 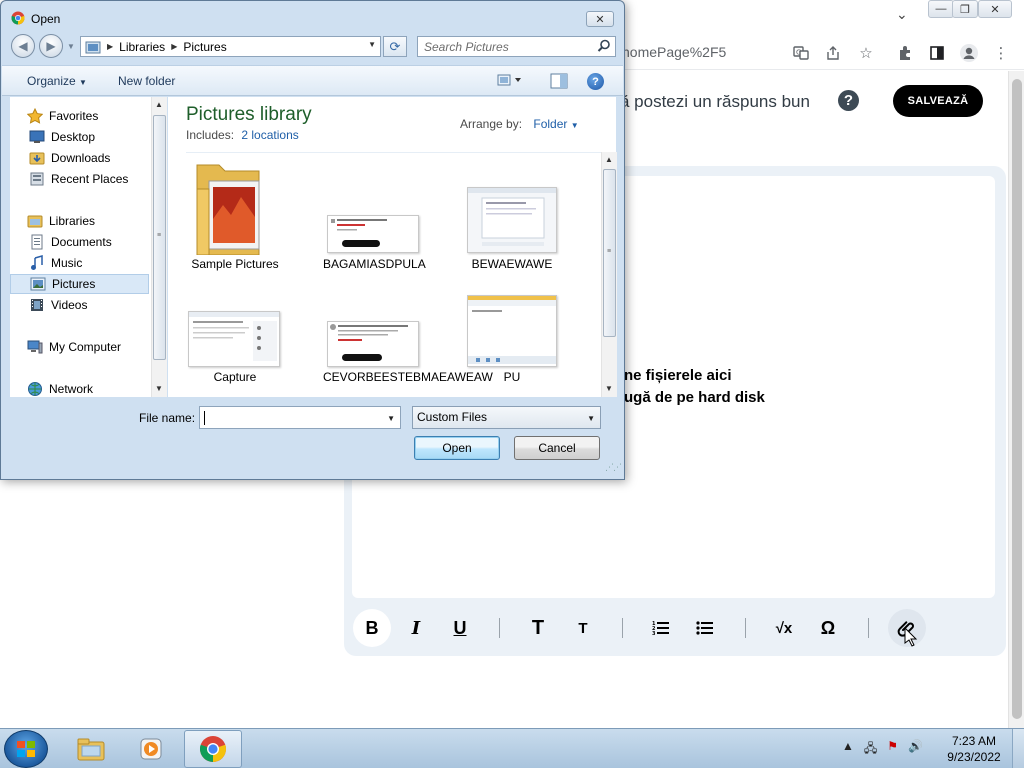 I want to click on close-window-button: ✕, so click(x=995, y=9).